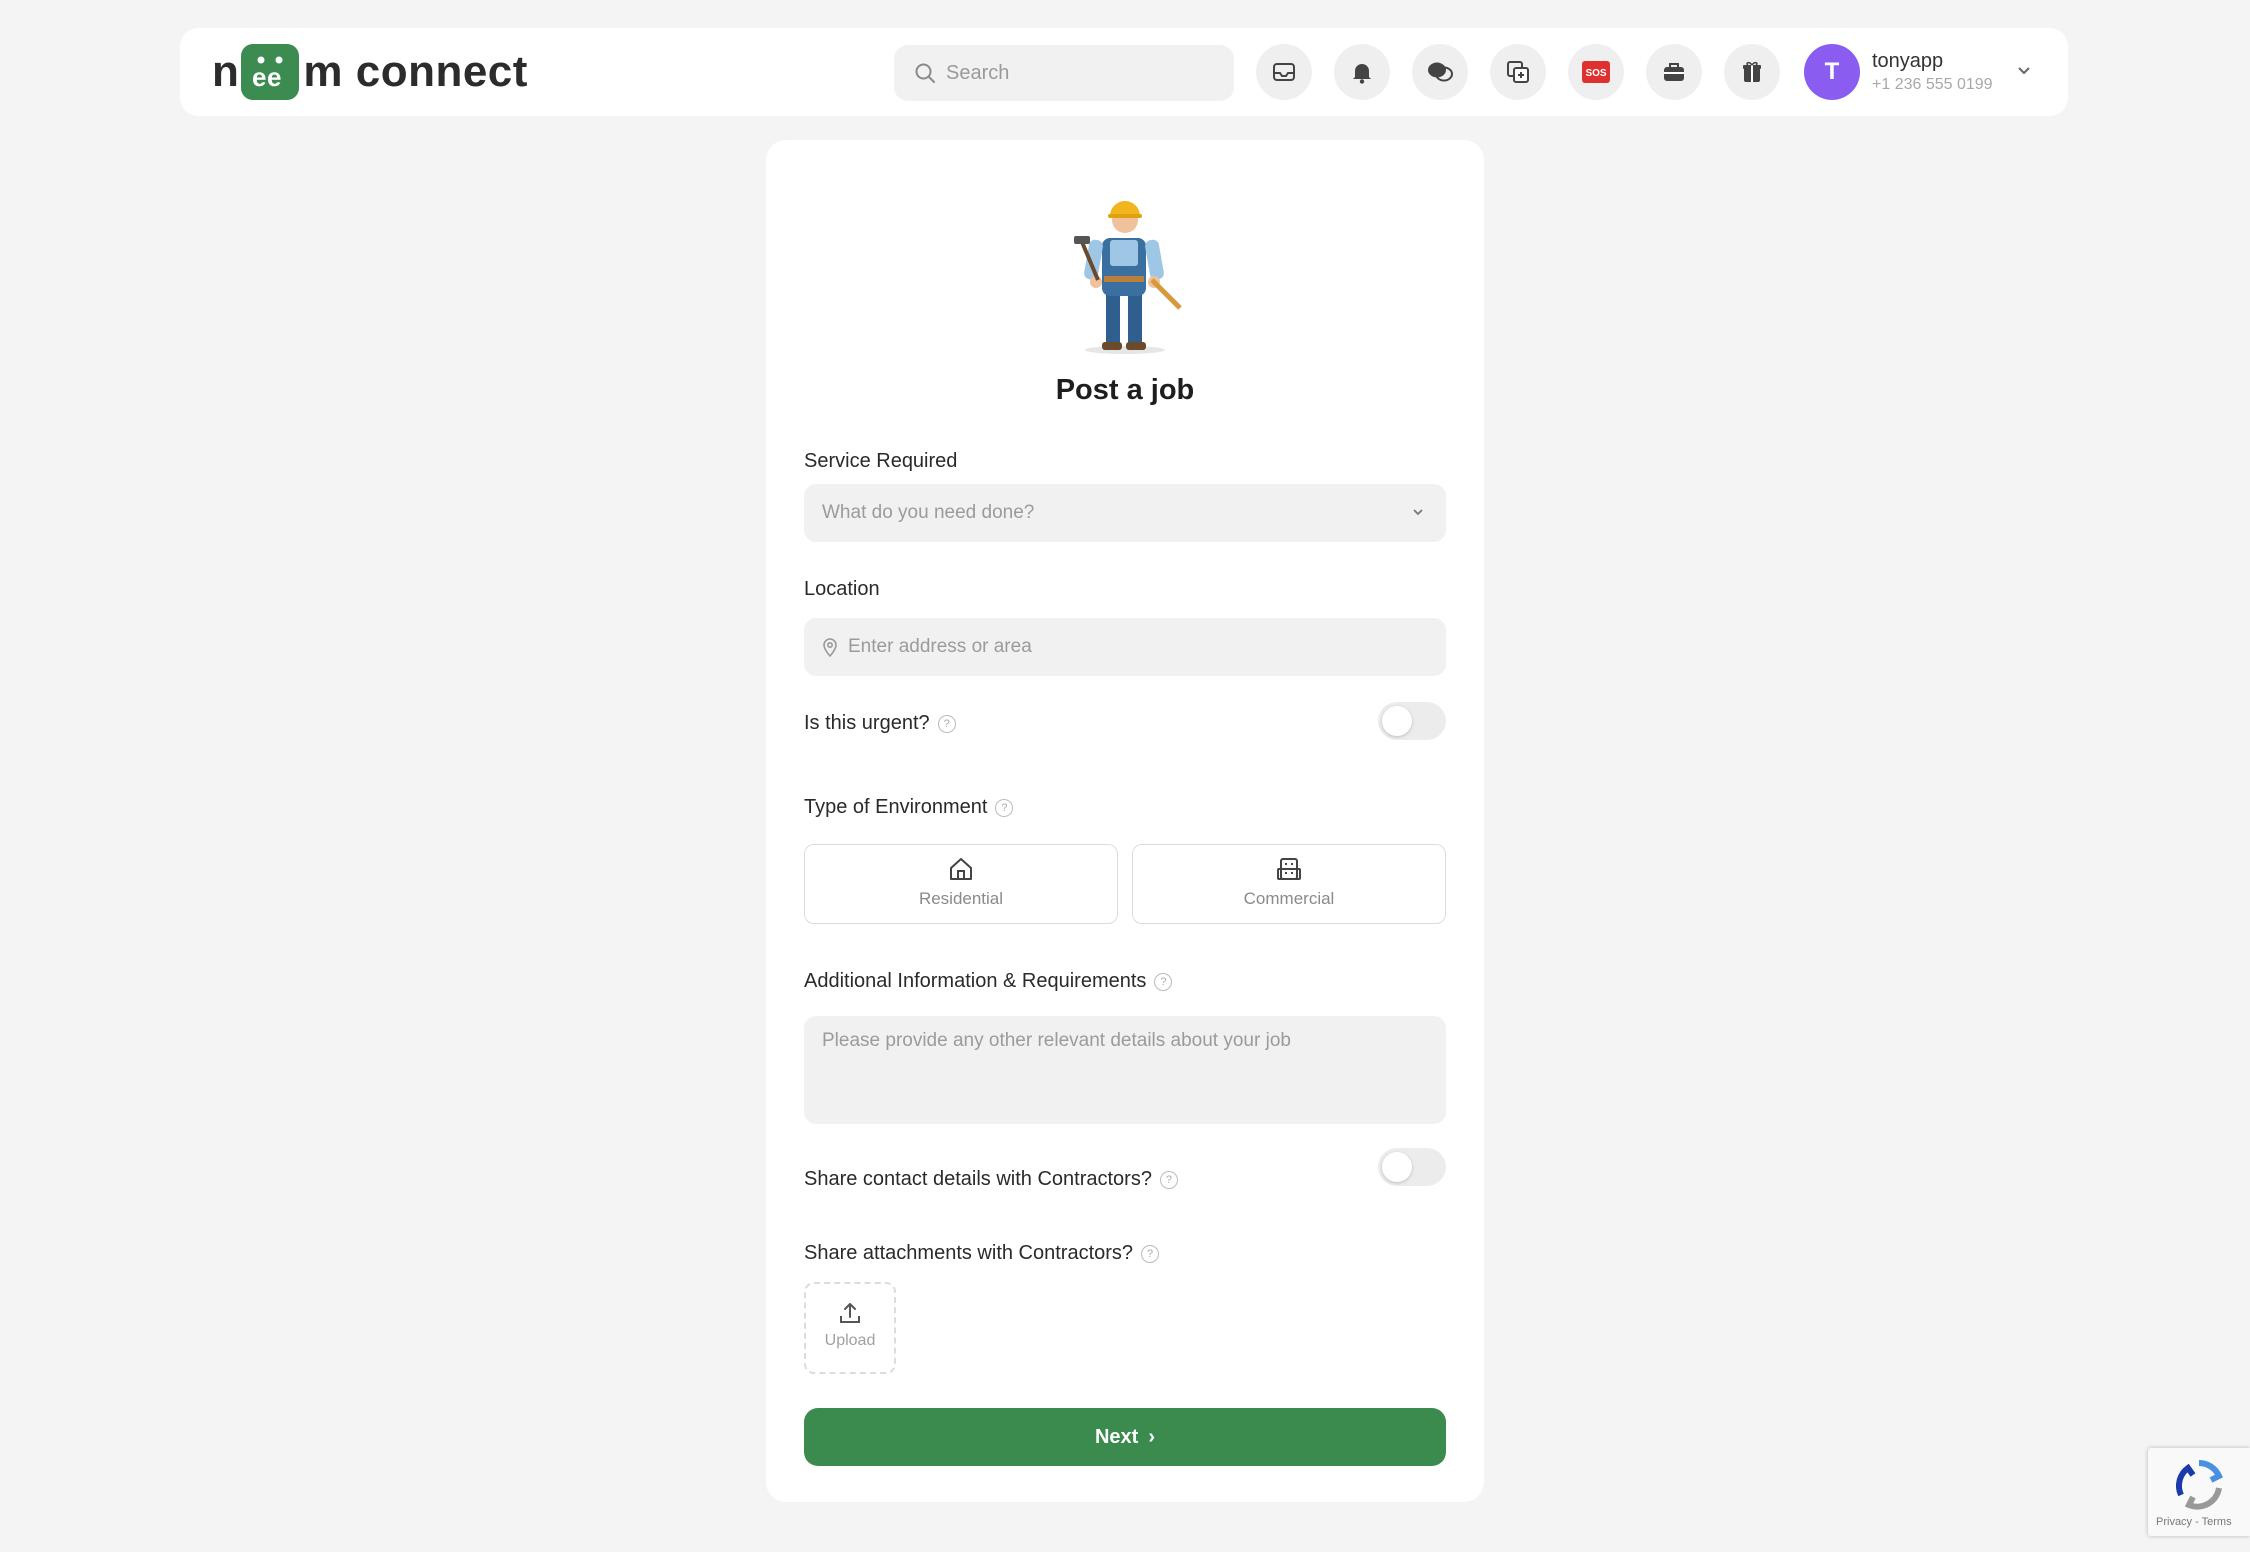  Describe the element at coordinates (1289, 869) in the screenshot. I see `building-icon` at that location.